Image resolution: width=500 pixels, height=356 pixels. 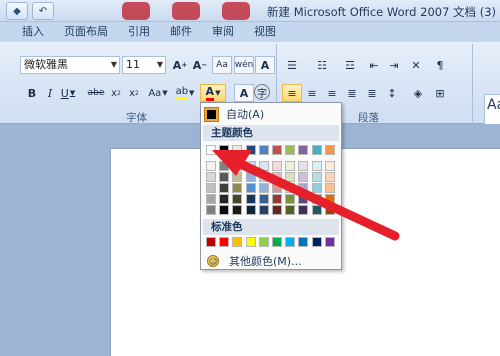 I want to click on multilevel-list-icon: ☲, so click(x=350, y=65).